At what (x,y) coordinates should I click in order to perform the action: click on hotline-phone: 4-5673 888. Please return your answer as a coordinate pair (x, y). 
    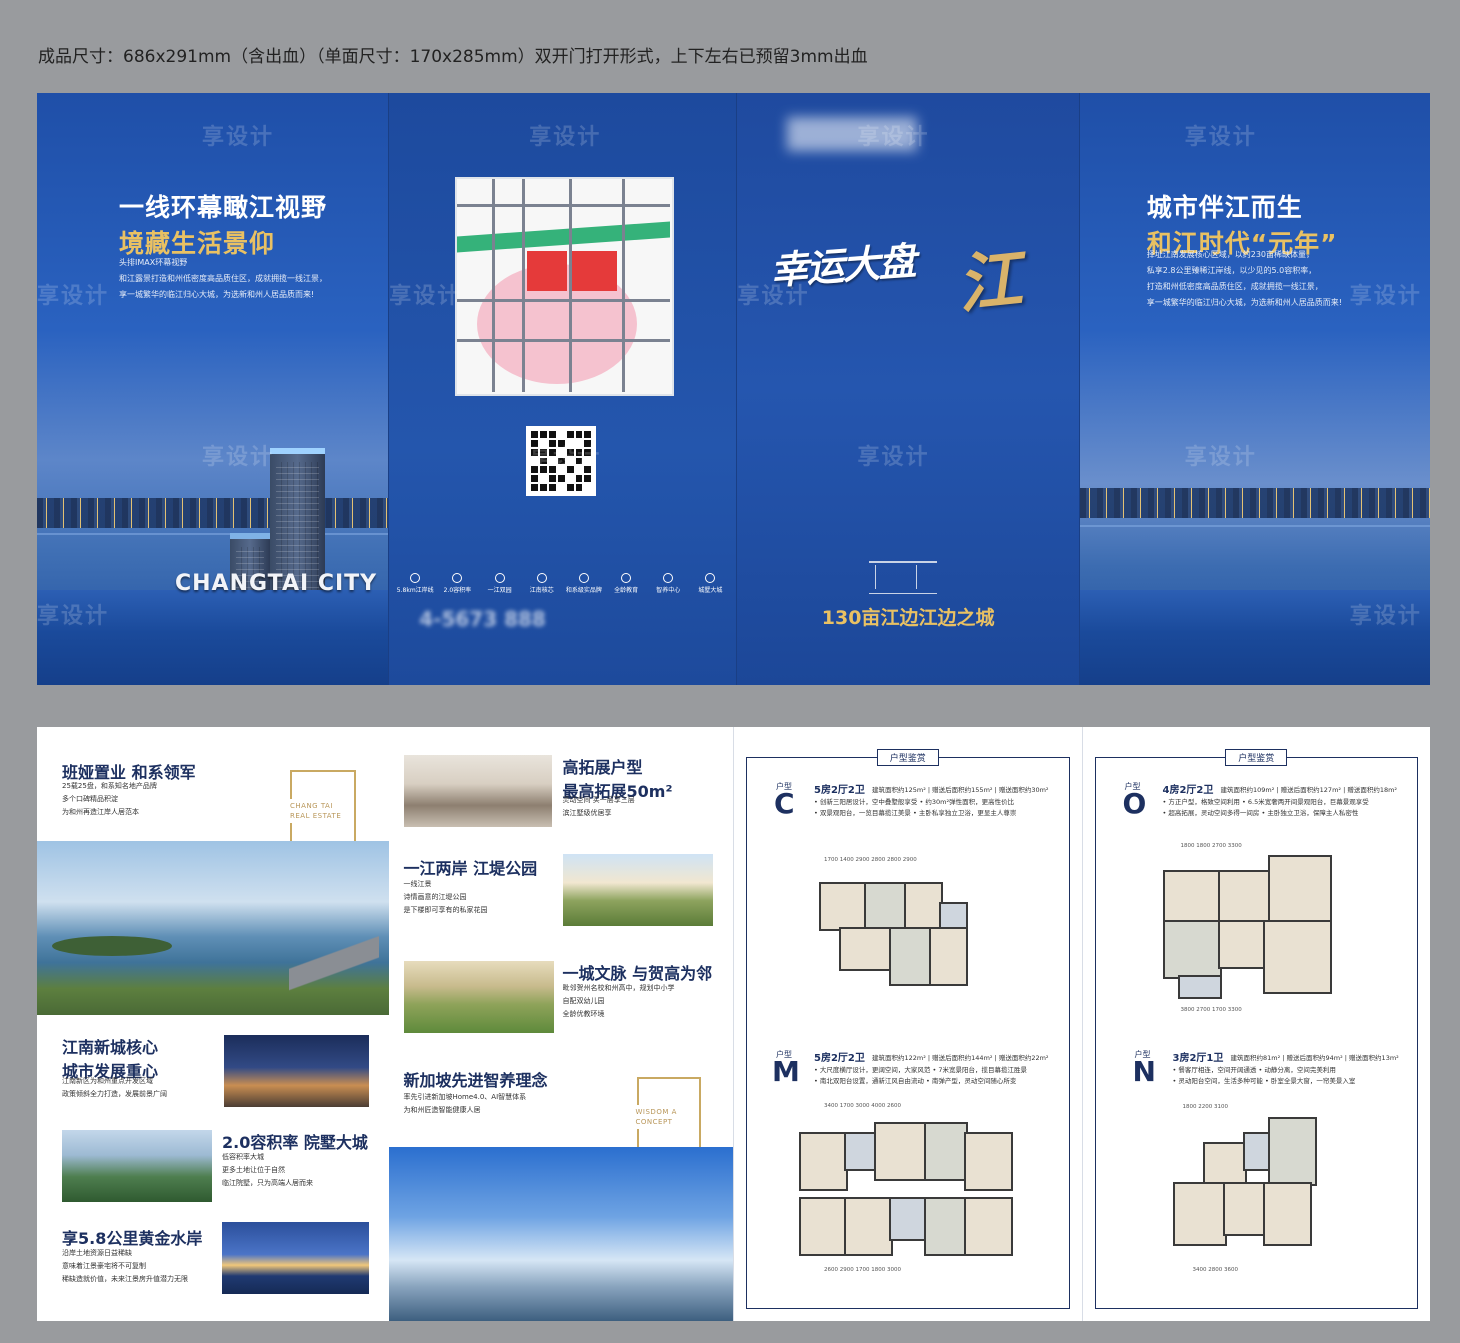
    Looking at the image, I should click on (482, 619).